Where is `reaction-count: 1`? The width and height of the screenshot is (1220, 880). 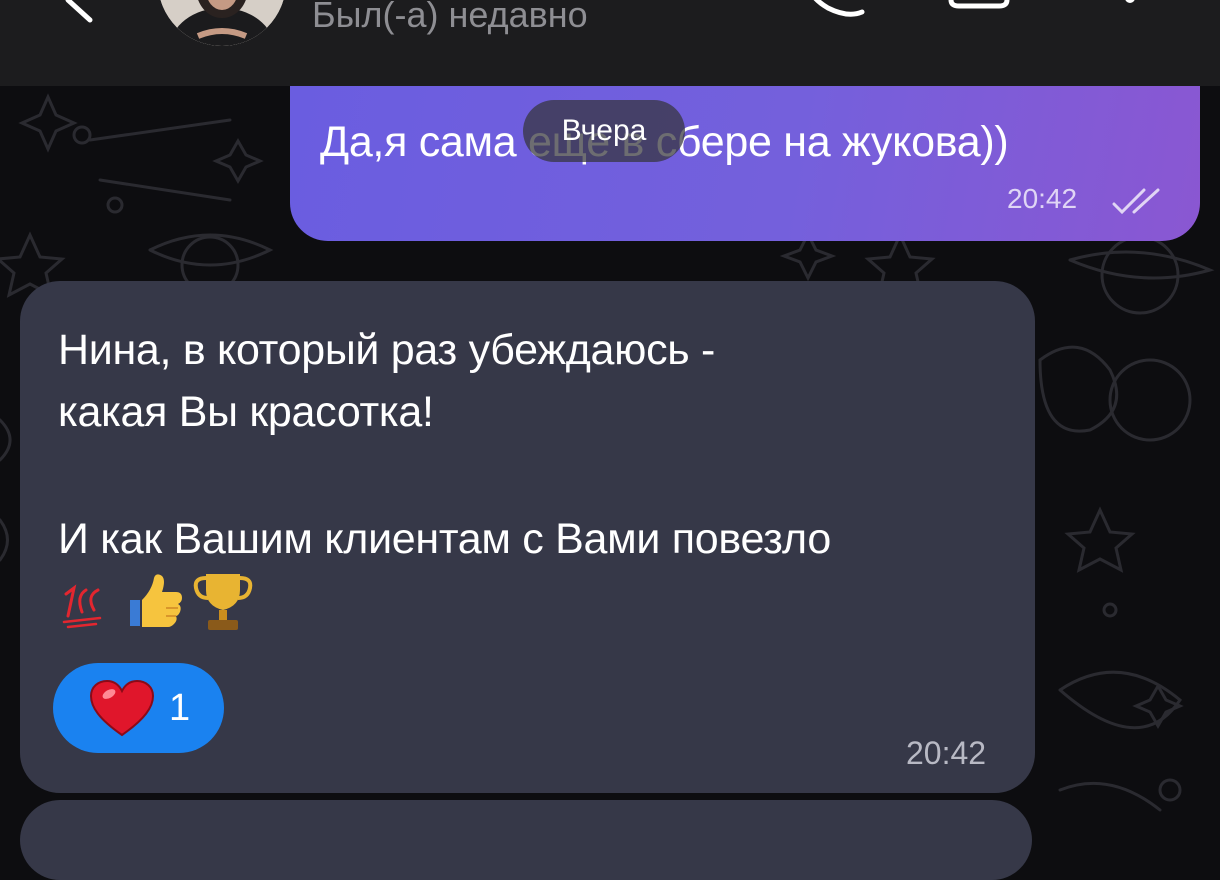
reaction-count: 1 is located at coordinates (180, 708).